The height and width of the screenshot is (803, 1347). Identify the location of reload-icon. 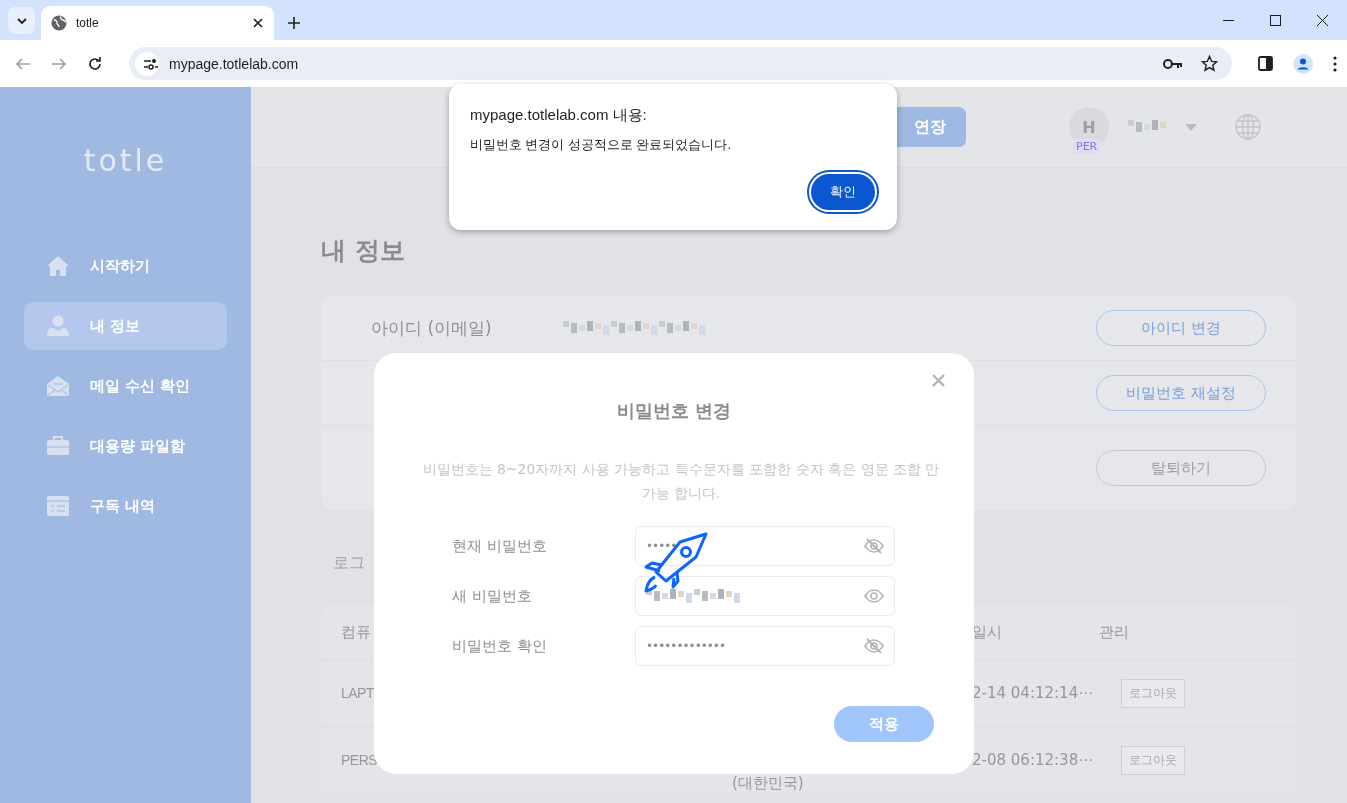
(95, 63).